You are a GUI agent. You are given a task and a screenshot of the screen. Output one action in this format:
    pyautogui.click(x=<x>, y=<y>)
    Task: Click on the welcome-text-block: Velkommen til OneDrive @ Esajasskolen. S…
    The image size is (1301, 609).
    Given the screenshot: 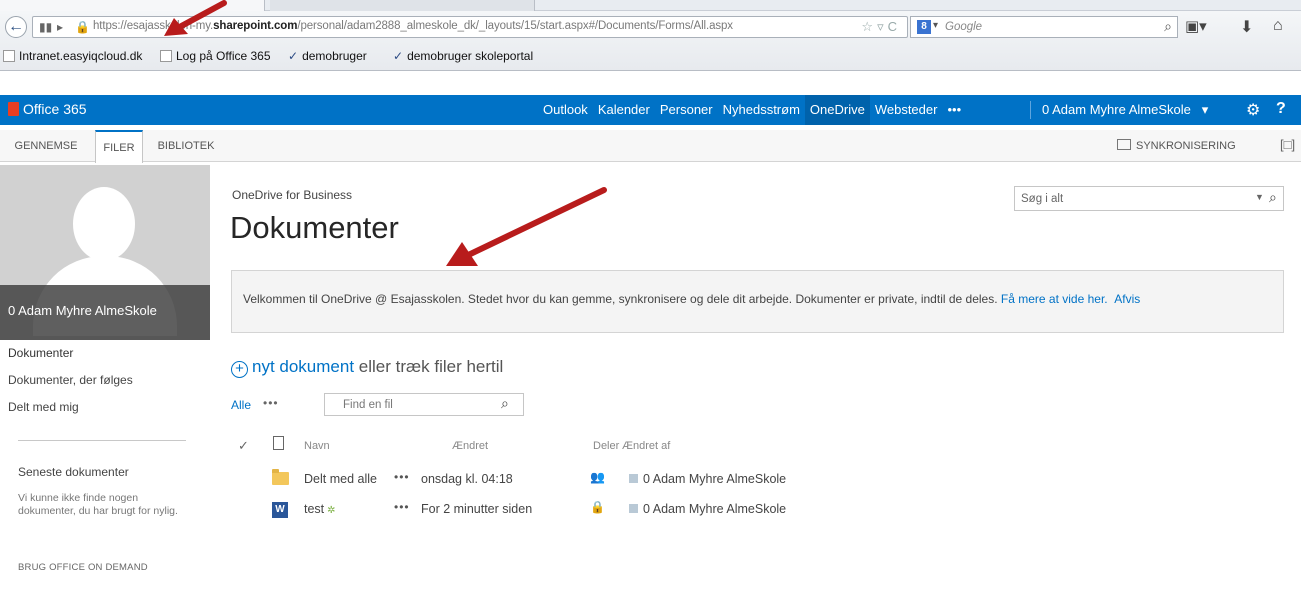 What is the action you would take?
    pyautogui.click(x=748, y=299)
    